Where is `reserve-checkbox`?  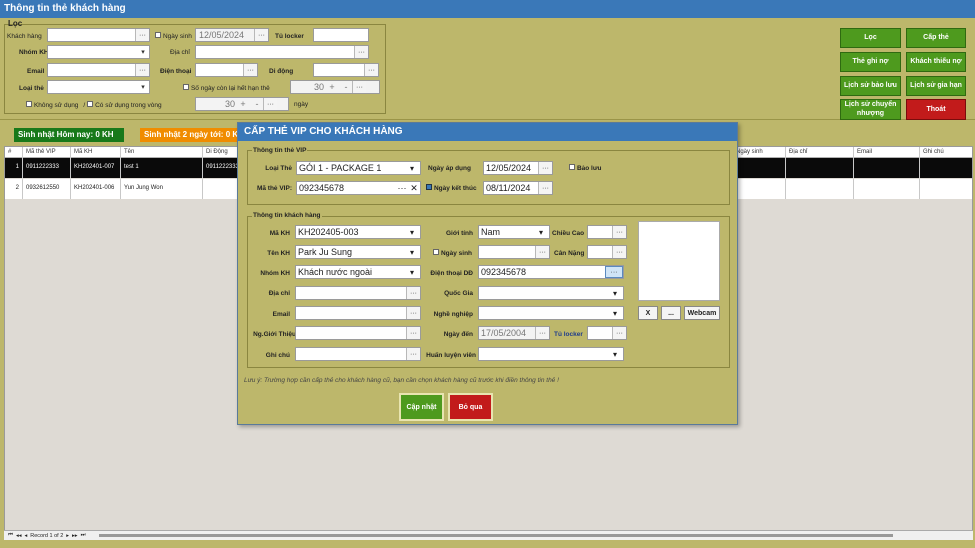 reserve-checkbox is located at coordinates (572, 167).